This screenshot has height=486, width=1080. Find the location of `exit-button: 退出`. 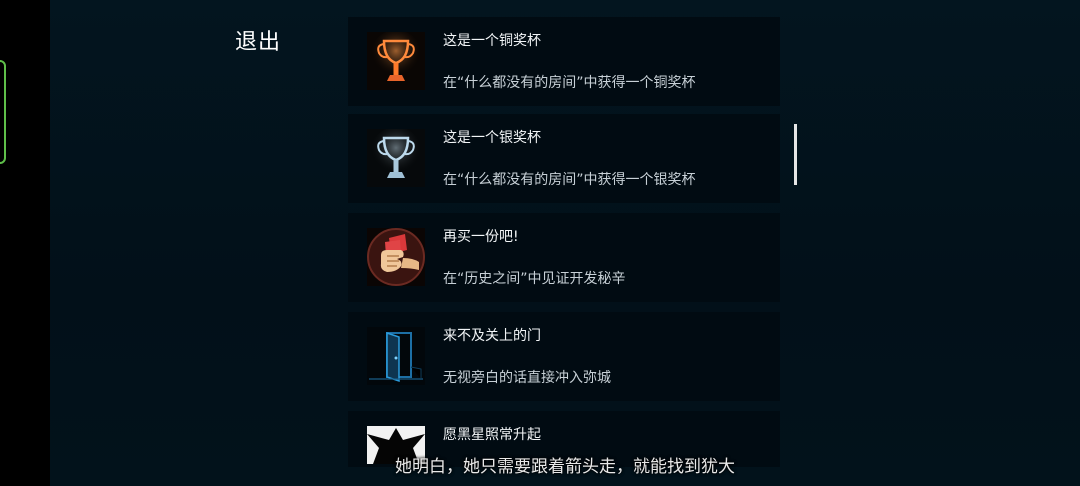

exit-button: 退出 is located at coordinates (258, 40).